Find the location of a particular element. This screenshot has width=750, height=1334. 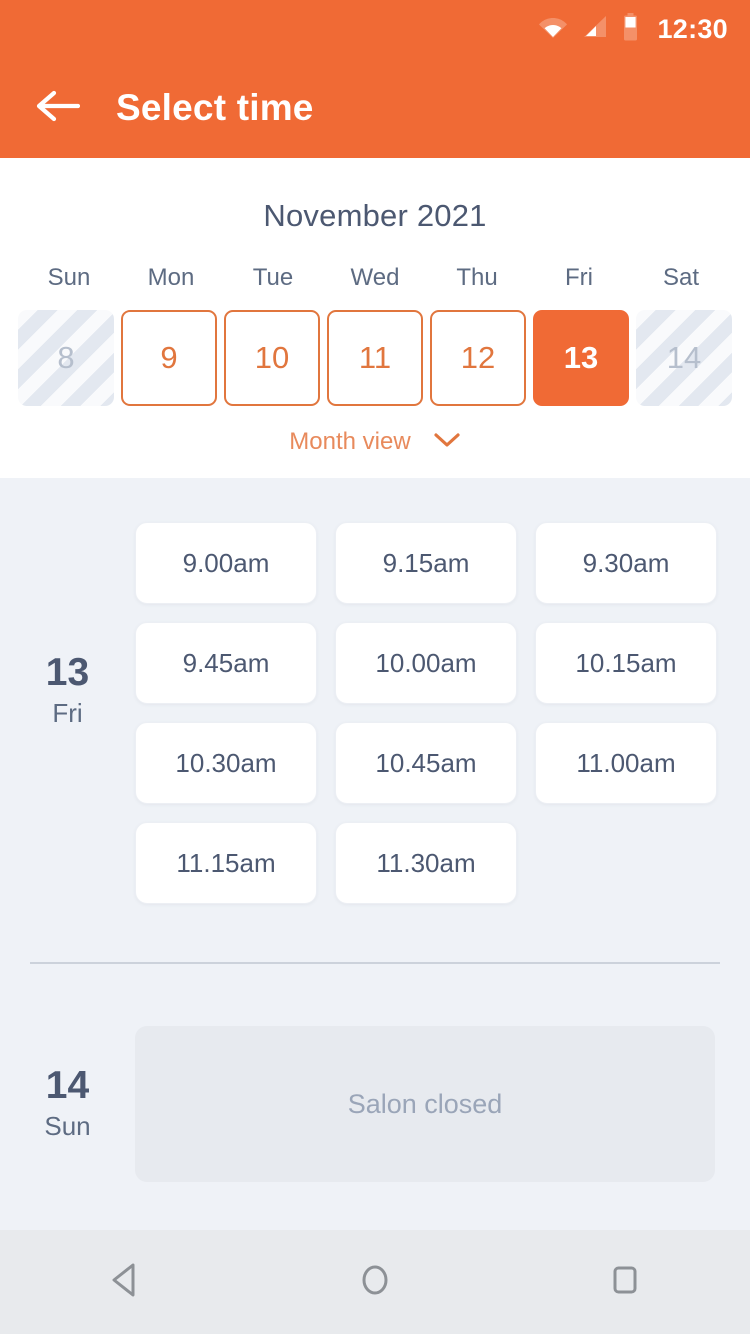

calendar-day-14: 14 is located at coordinates (684, 358).